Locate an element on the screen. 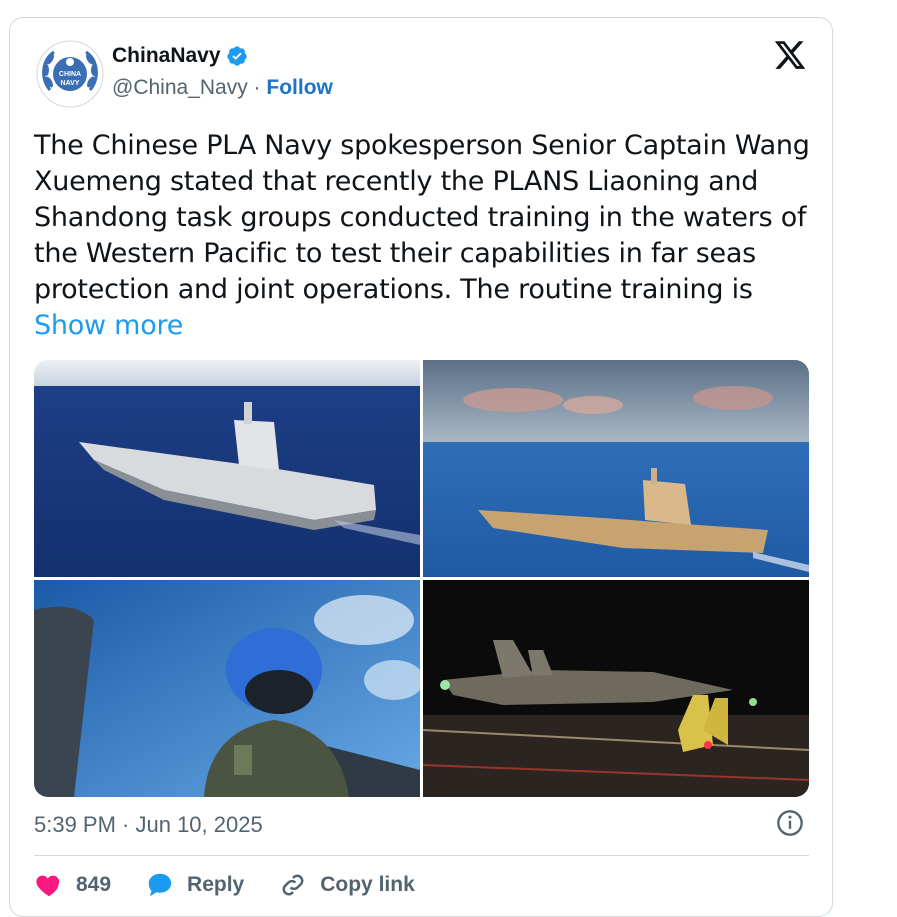 Image resolution: width=897 pixels, height=917 pixels. x-logo-icon is located at coordinates (790, 55).